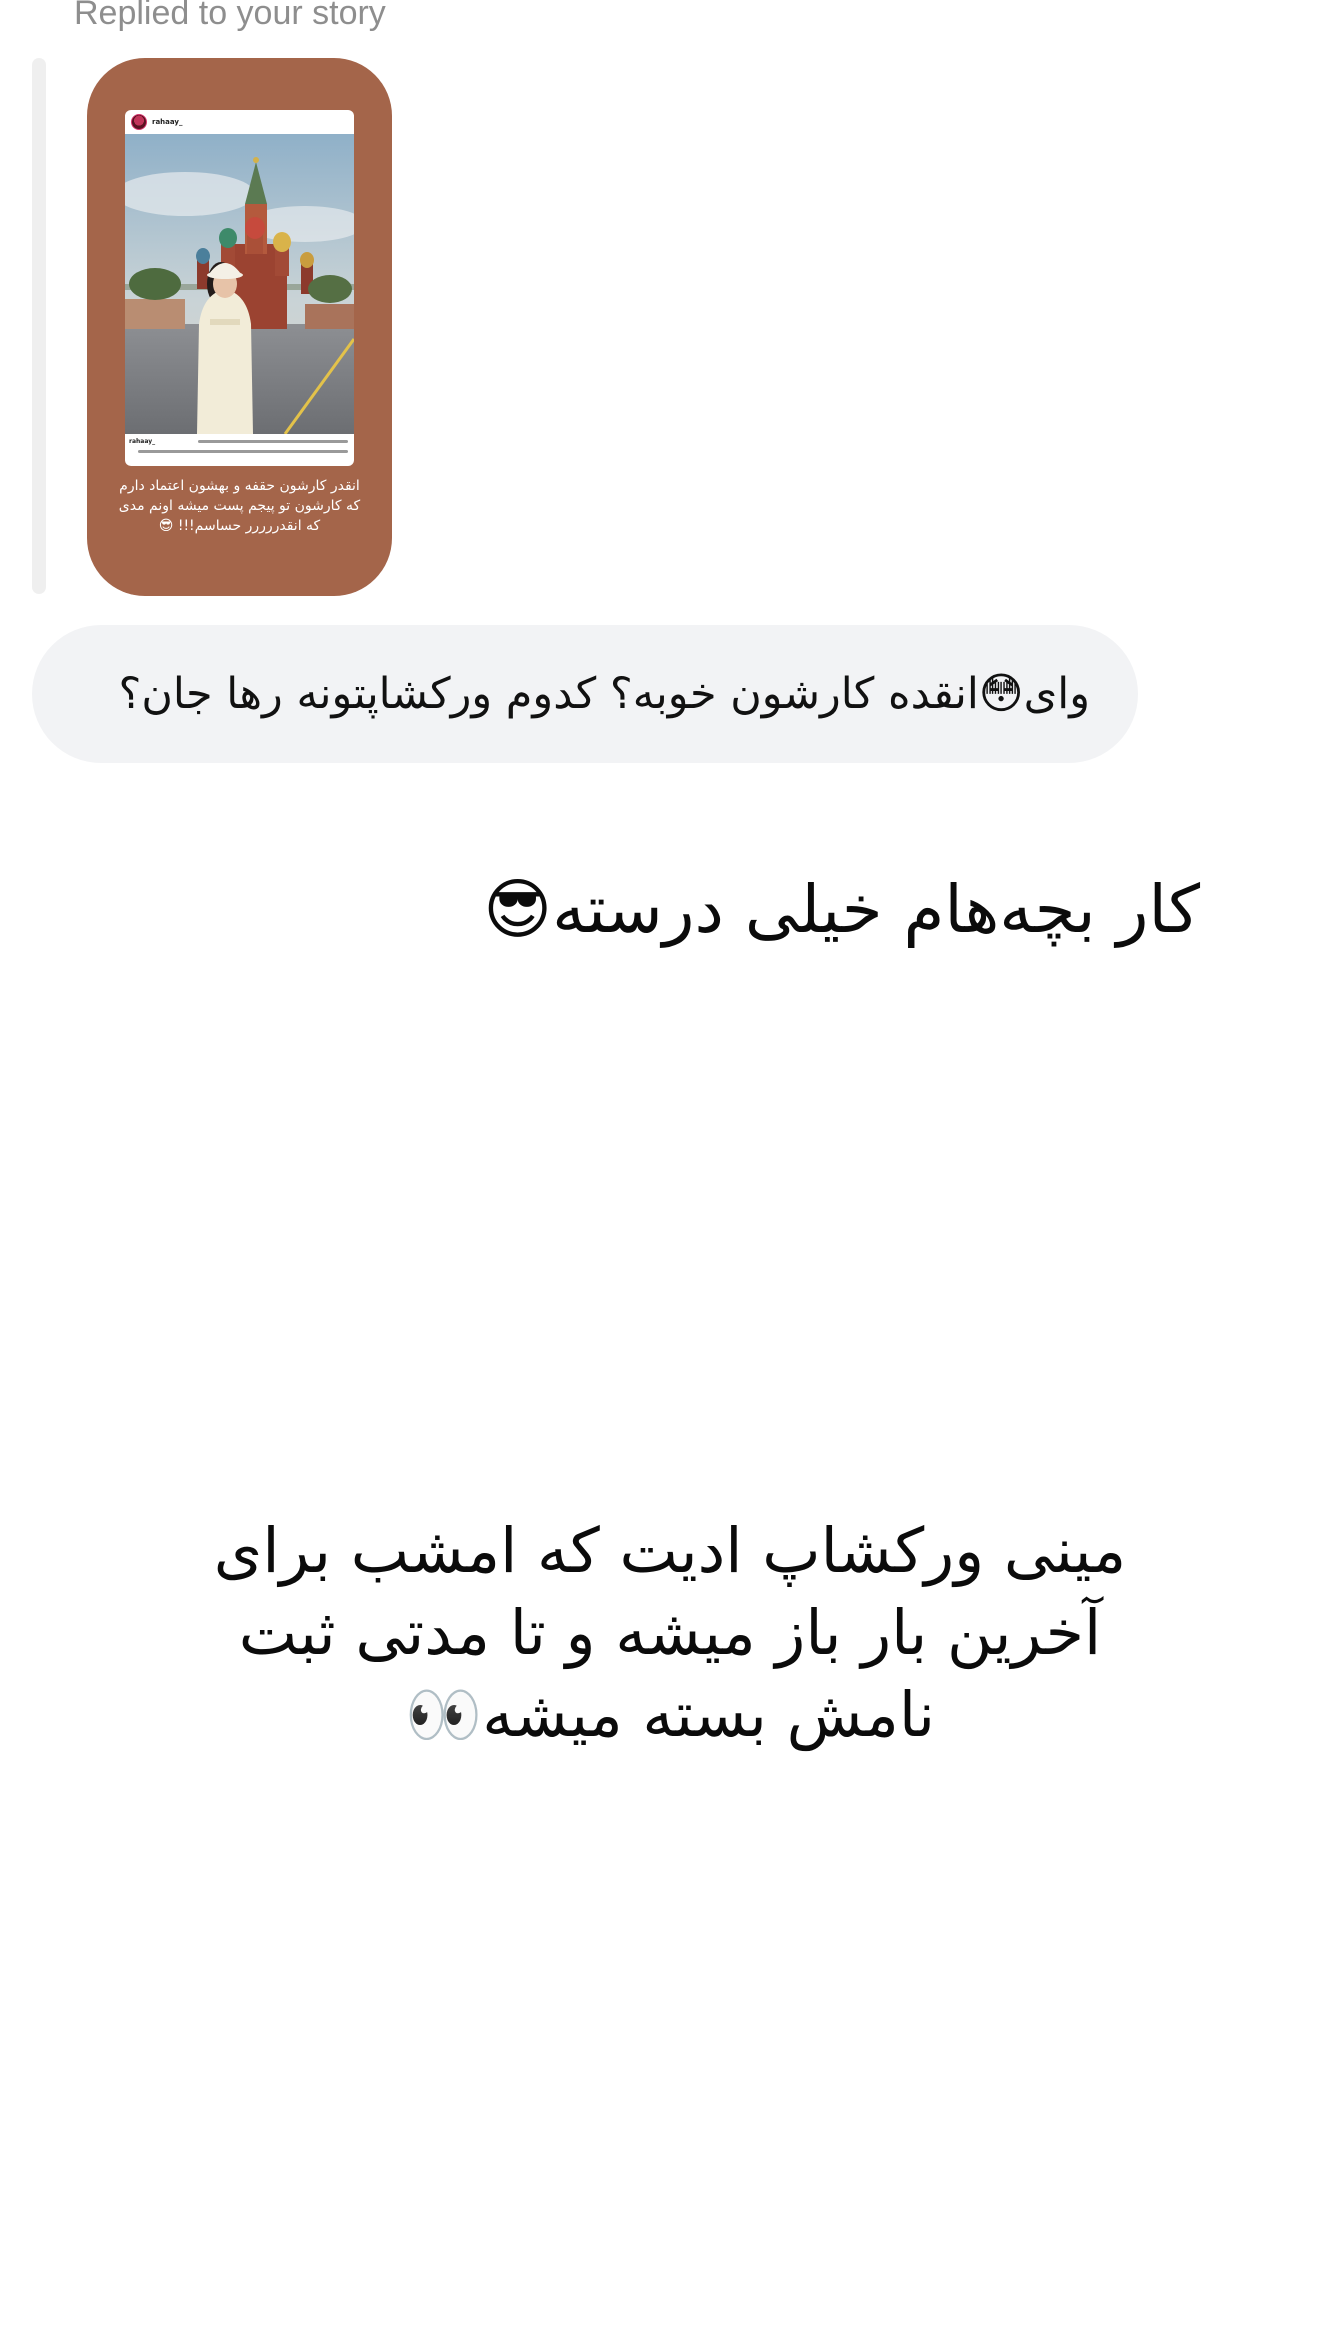 This screenshot has width=1320, height=2346. I want to click on avatar, so click(139, 122).